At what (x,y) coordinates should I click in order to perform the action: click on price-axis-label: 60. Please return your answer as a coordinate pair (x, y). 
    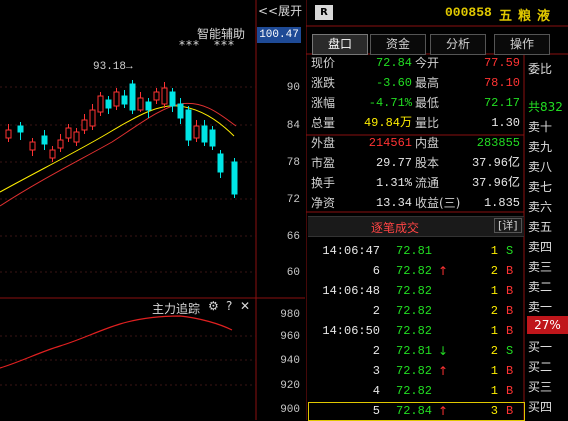
    Looking at the image, I should click on (293, 273).